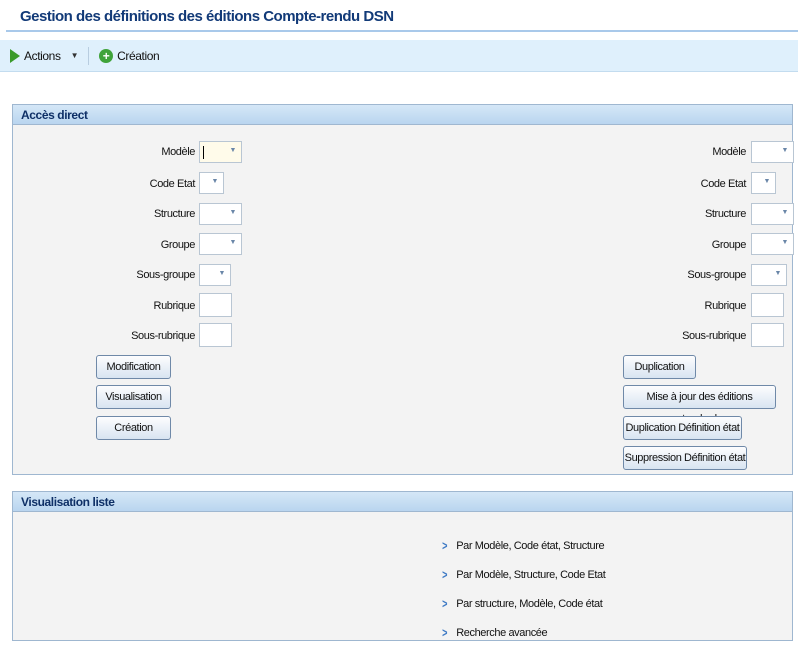 This screenshot has width=798, height=653. I want to click on creation-button: + Création, so click(129, 55).